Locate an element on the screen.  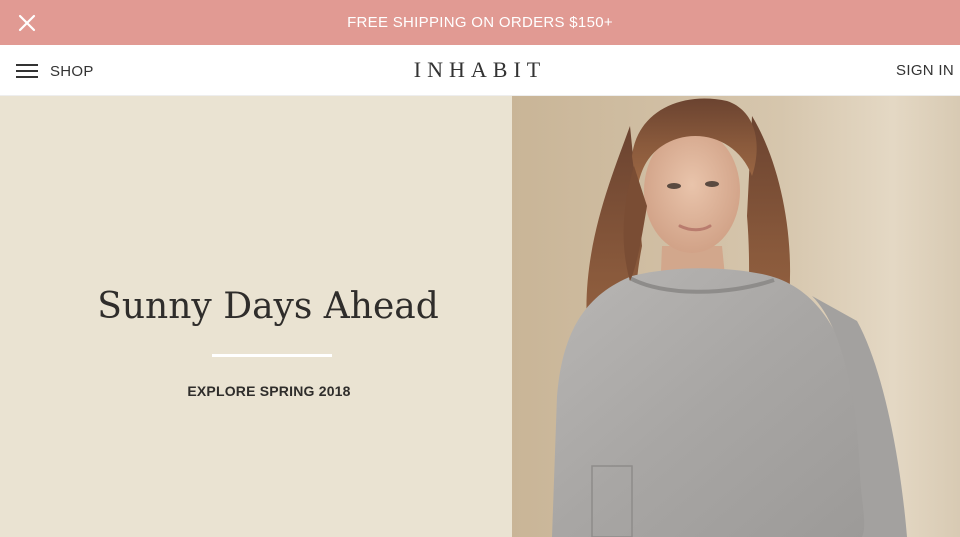
promo-text: FREE SHIPPING ON ORDERS $150+ is located at coordinates (480, 22).